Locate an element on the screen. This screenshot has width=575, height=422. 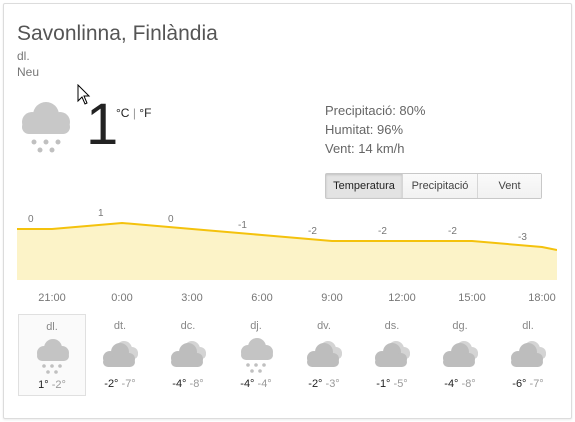
time-tick-label: 0:00 is located at coordinates (122, 298).